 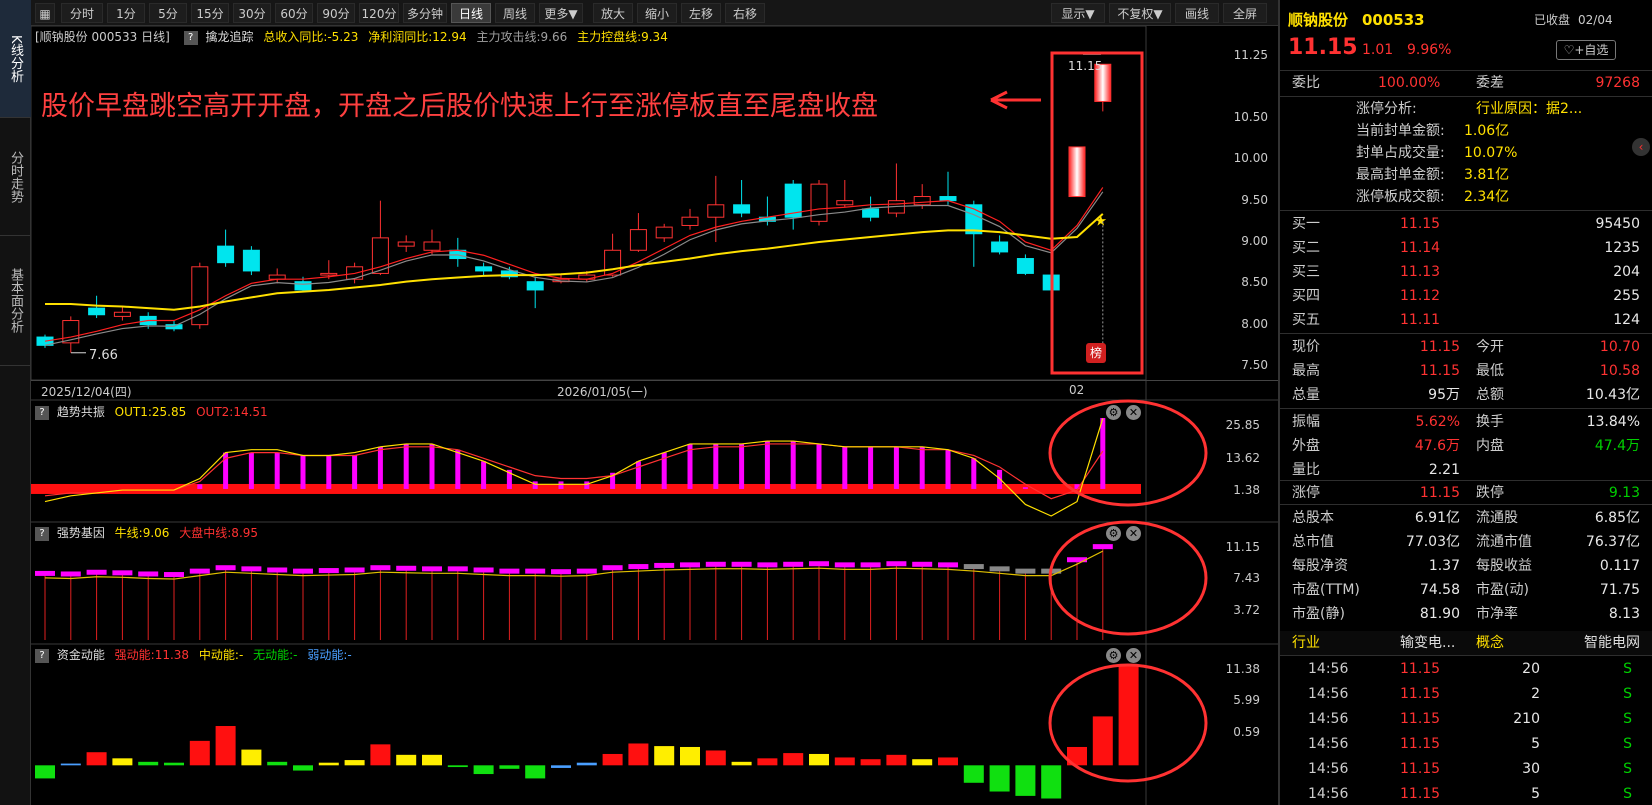 I want to click on period-90min: 90分, so click(x=336, y=13).